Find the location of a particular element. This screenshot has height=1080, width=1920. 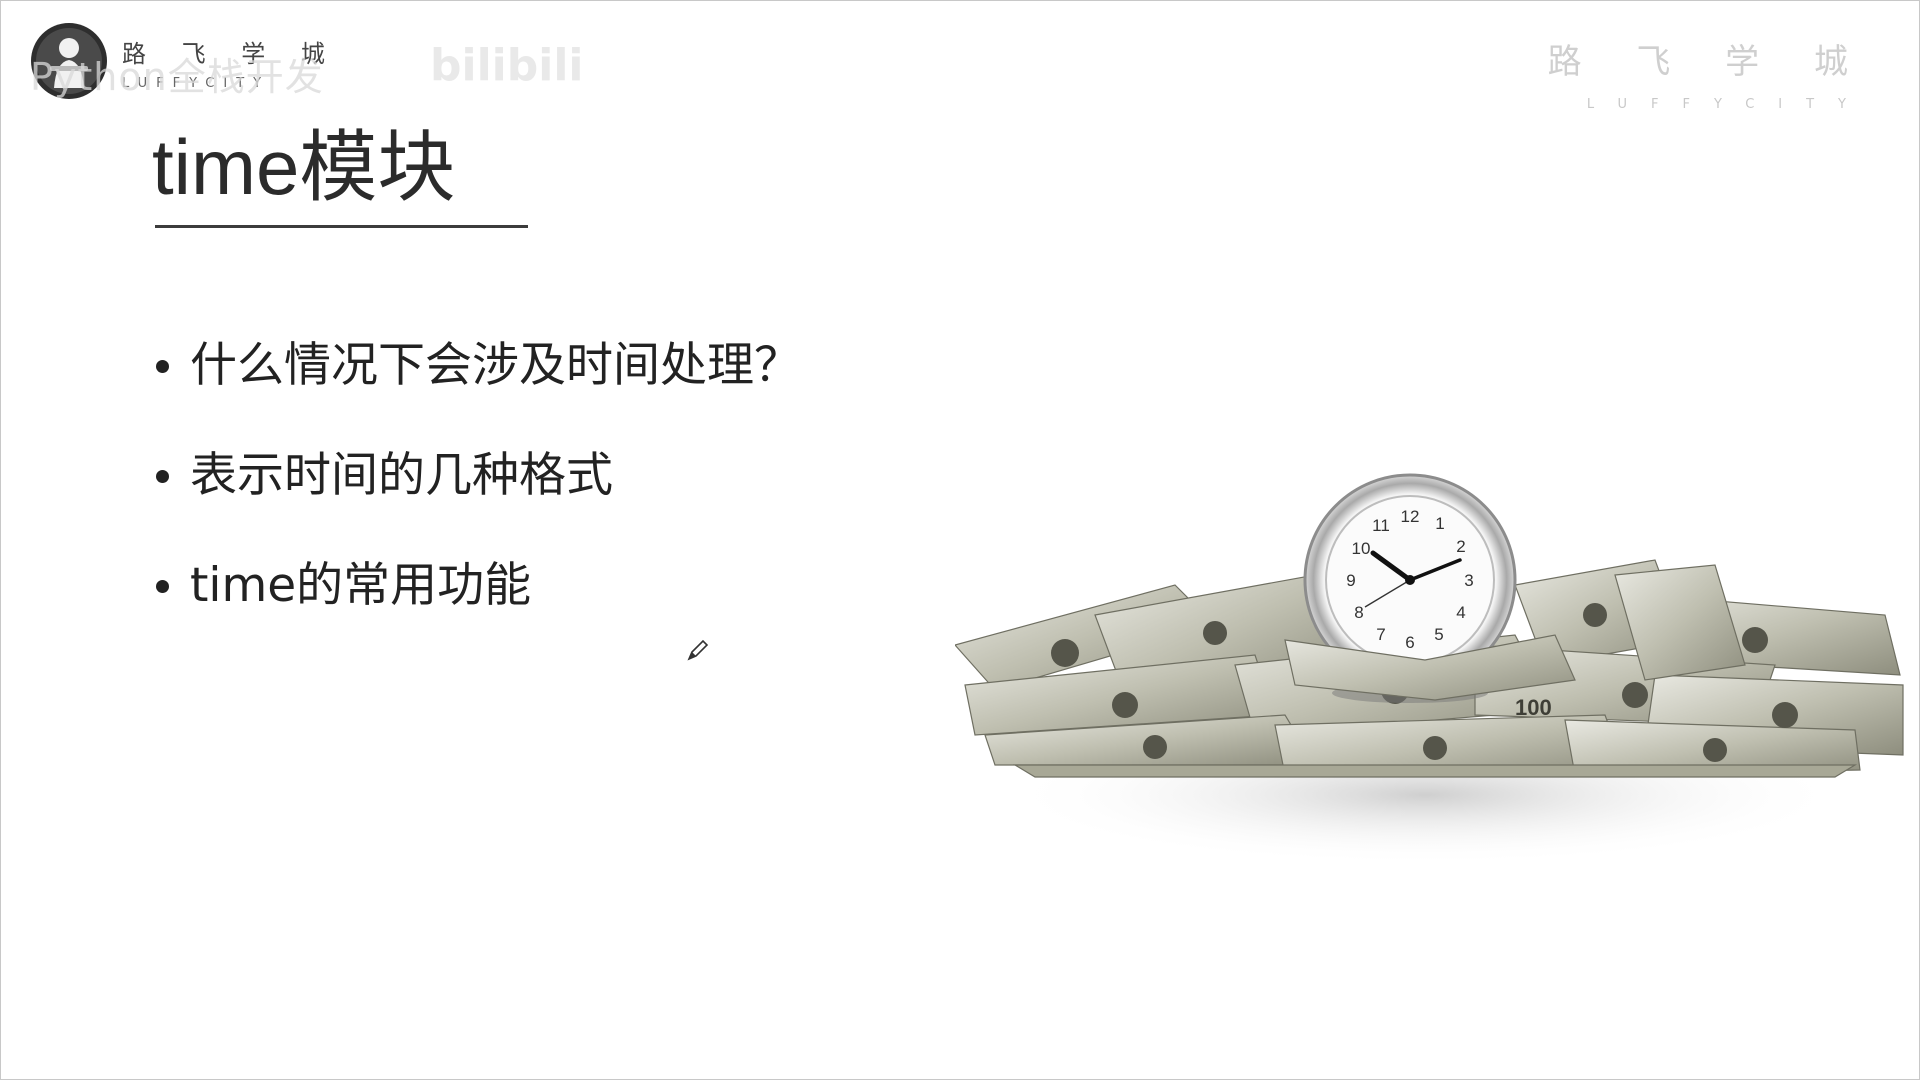

svg-text: 9 is located at coordinates (1350, 580).